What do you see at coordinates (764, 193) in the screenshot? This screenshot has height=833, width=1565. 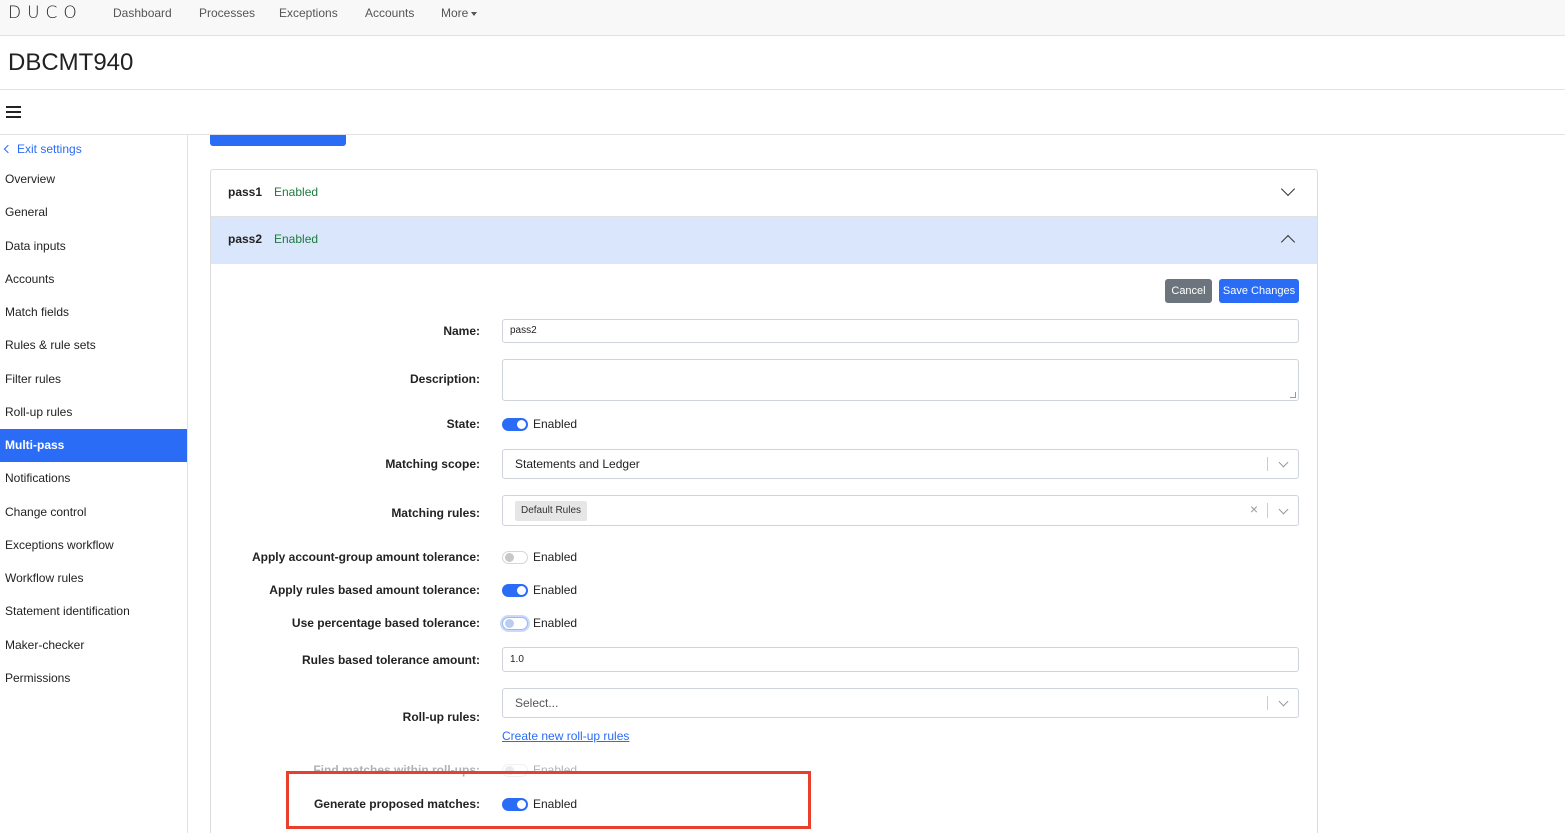 I see `pass-row-pass1: pass1 Enabled` at bounding box center [764, 193].